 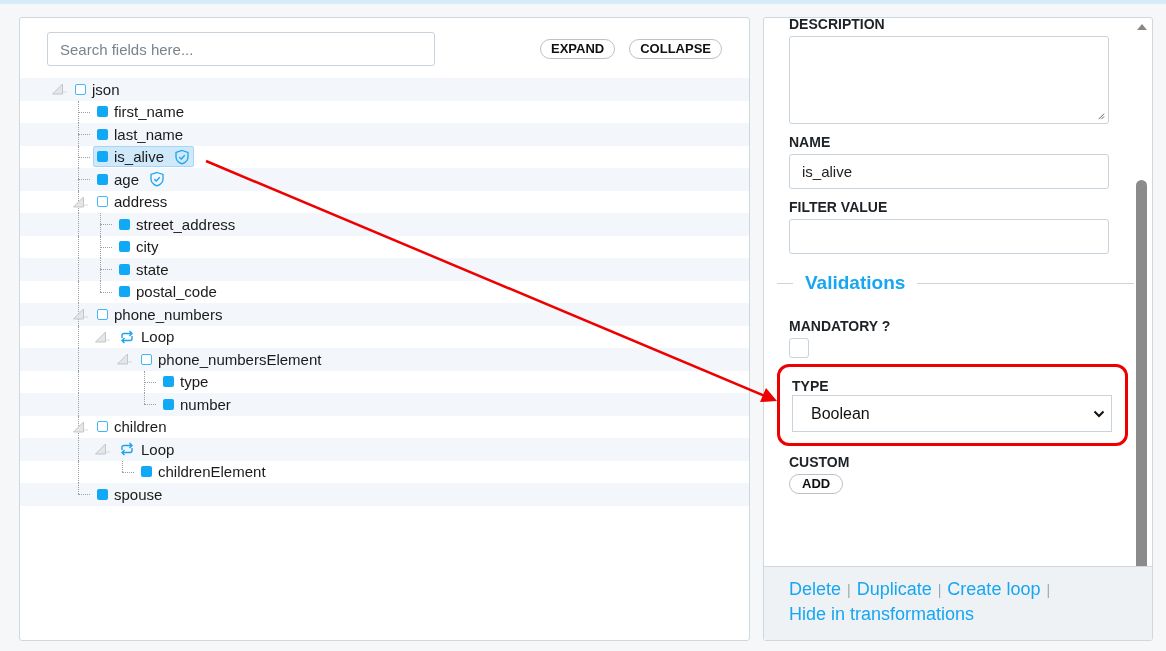 I want to click on chevron-down-icon, so click(x=1099, y=413).